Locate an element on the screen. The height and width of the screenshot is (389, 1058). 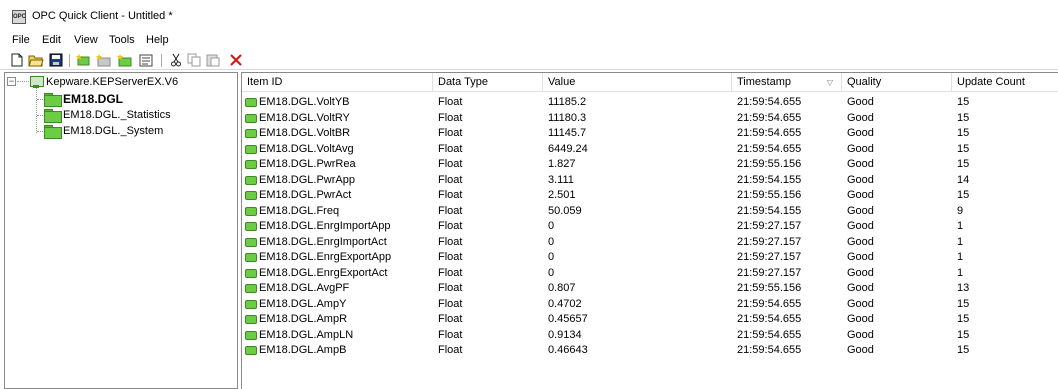
new-server-icon is located at coordinates (83, 60).